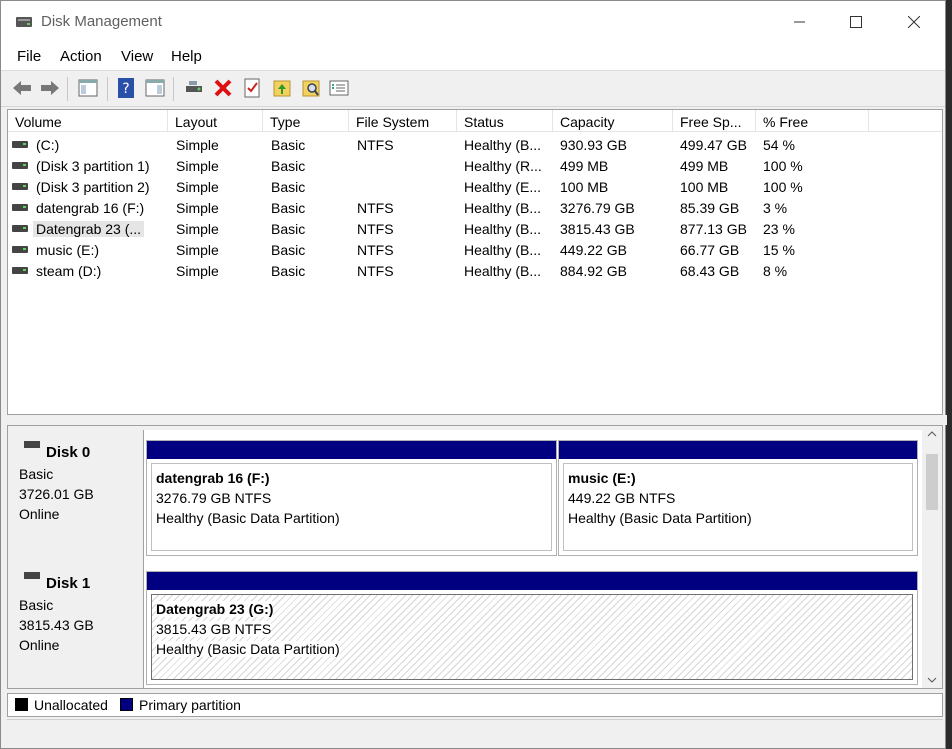 The width and height of the screenshot is (952, 749). What do you see at coordinates (22, 88) in the screenshot?
I see `back-arrow-icon` at bounding box center [22, 88].